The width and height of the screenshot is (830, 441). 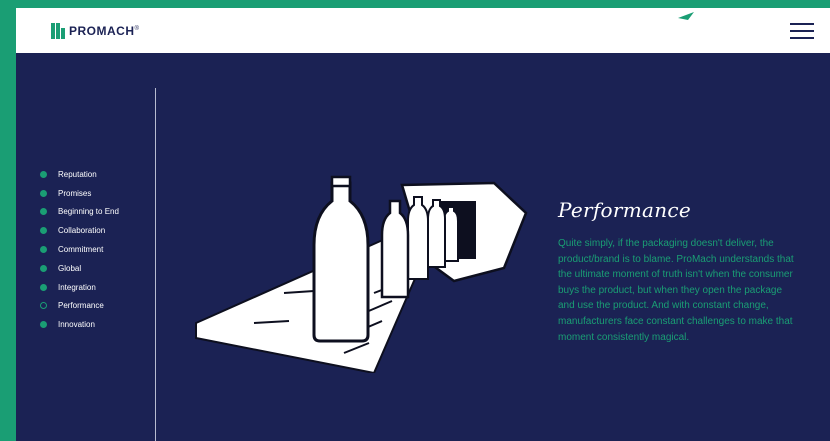 What do you see at coordinates (802, 31) in the screenshot?
I see `hamburger-menu-icon` at bounding box center [802, 31].